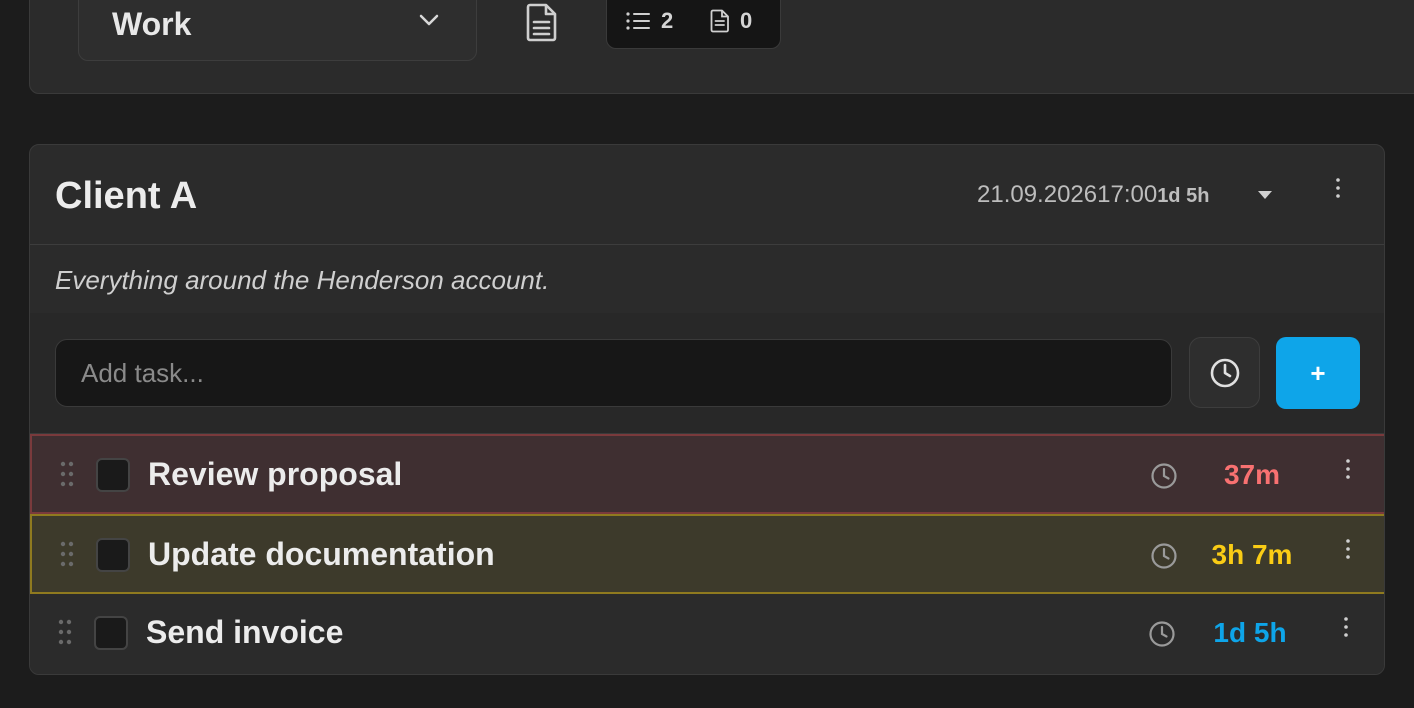 Image resolution: width=1414 pixels, height=708 pixels. I want to click on note-count: 0, so click(731, 21).